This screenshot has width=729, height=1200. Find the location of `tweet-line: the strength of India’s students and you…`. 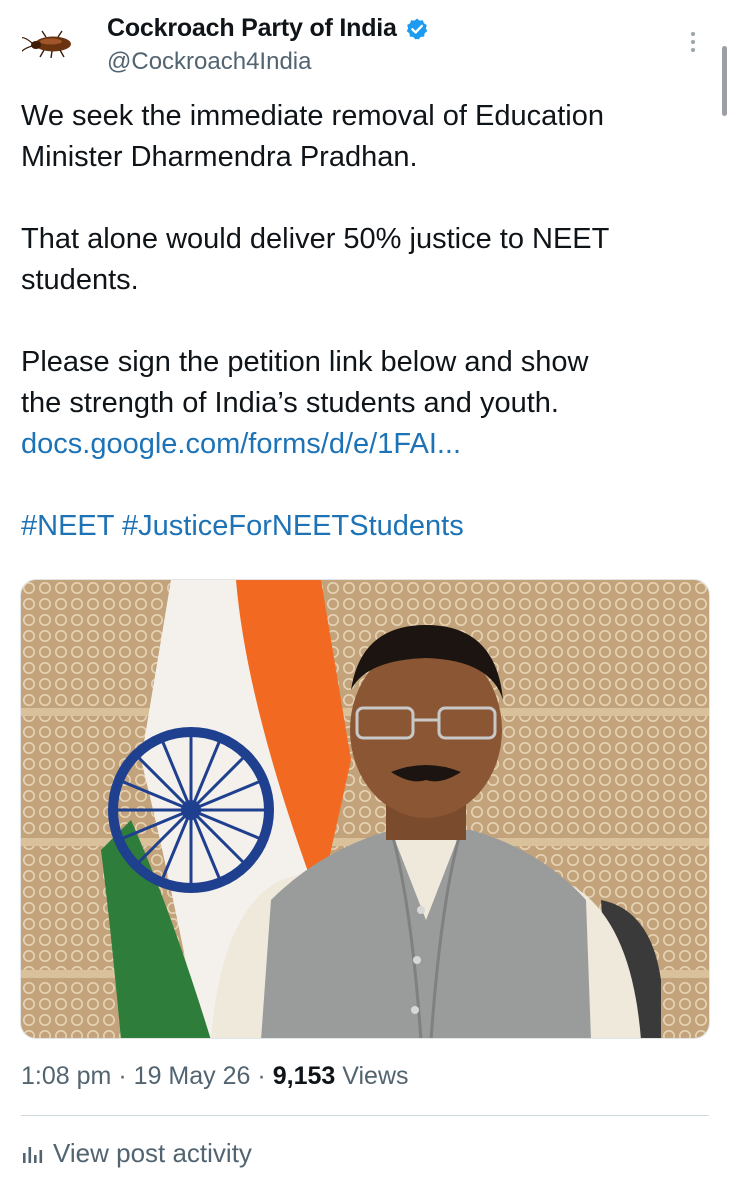

tweet-line: the strength of India’s students and you… is located at coordinates (290, 403).